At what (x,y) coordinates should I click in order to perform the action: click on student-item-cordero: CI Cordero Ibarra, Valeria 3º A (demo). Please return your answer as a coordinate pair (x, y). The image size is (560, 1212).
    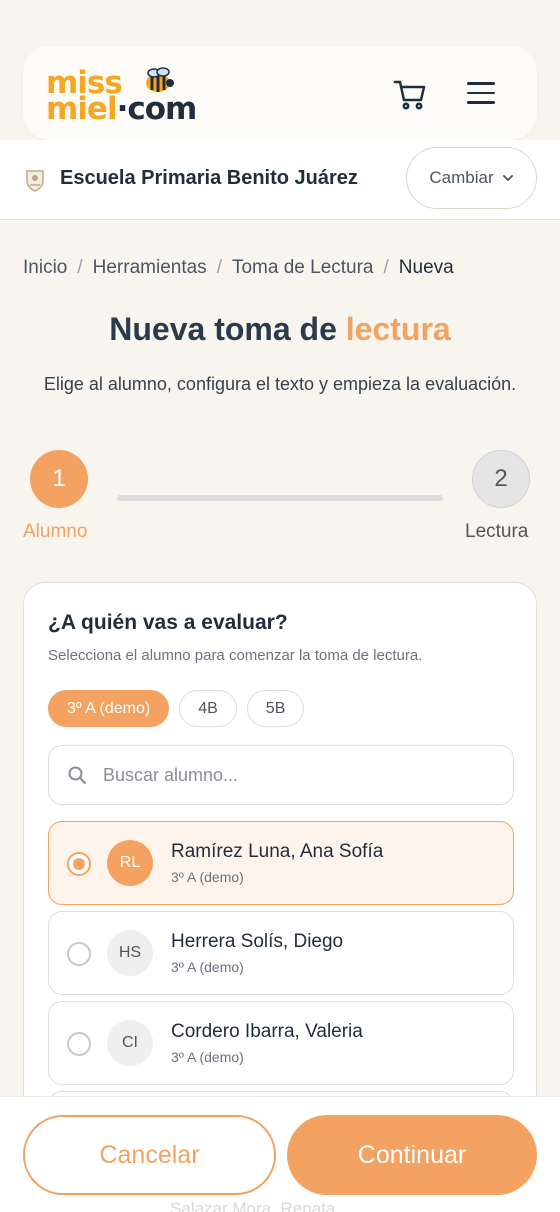
    Looking at the image, I should click on (281, 1043).